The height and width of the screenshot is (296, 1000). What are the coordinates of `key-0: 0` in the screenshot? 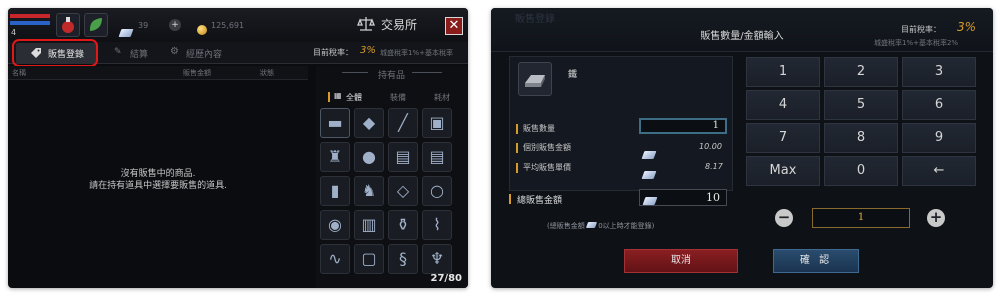 It's located at (861, 171).